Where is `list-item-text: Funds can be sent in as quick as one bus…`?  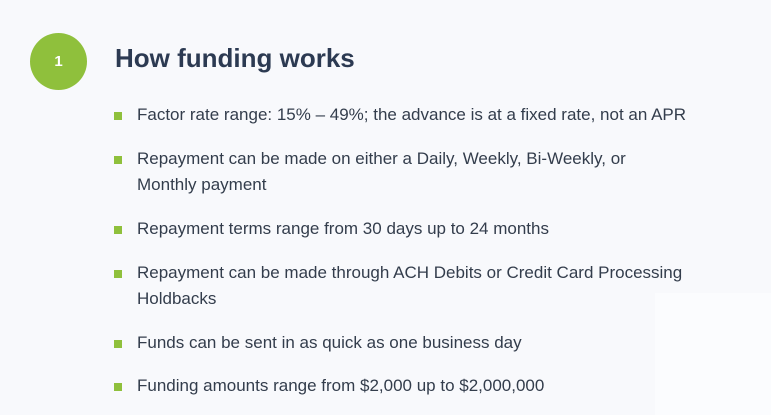
list-item-text: Funds can be sent in as quick as one bus… is located at coordinates (329, 342).